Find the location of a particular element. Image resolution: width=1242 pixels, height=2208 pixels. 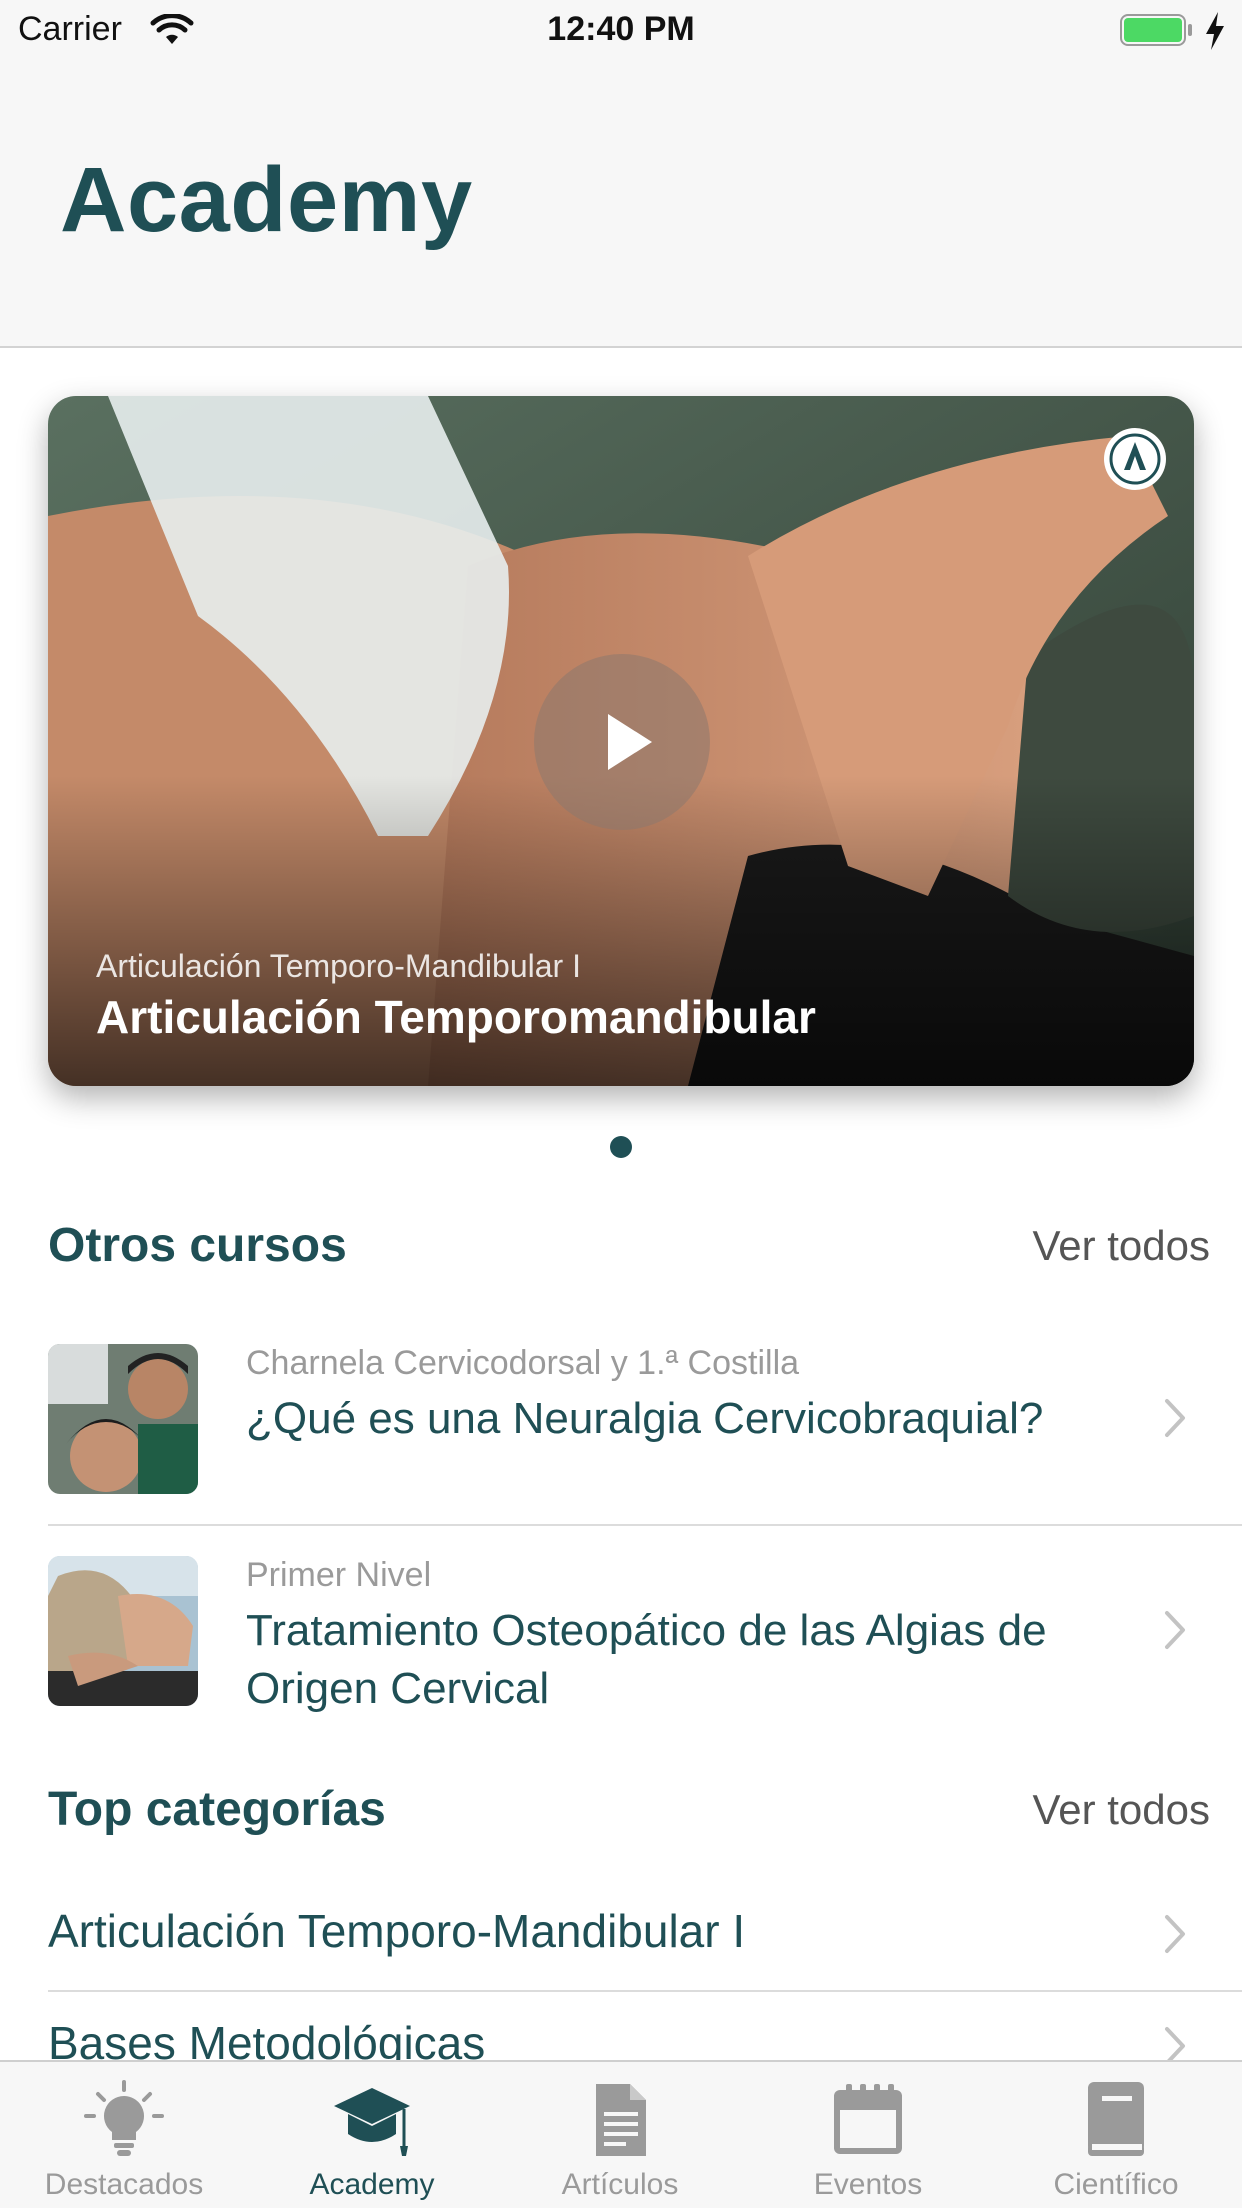

page-title: Academy is located at coordinates (266, 200).